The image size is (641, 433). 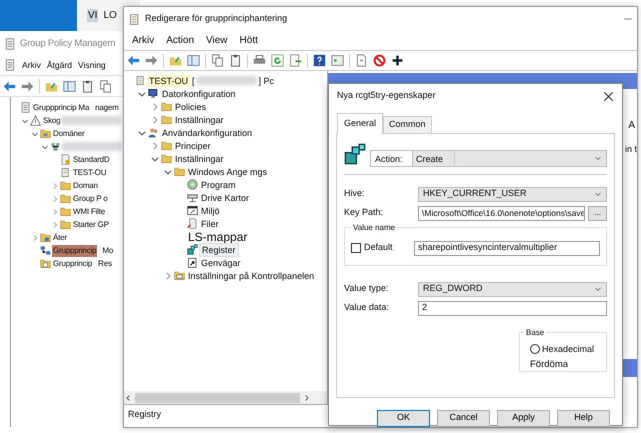 I want to click on tree-item: LS-mappar, so click(x=218, y=236).